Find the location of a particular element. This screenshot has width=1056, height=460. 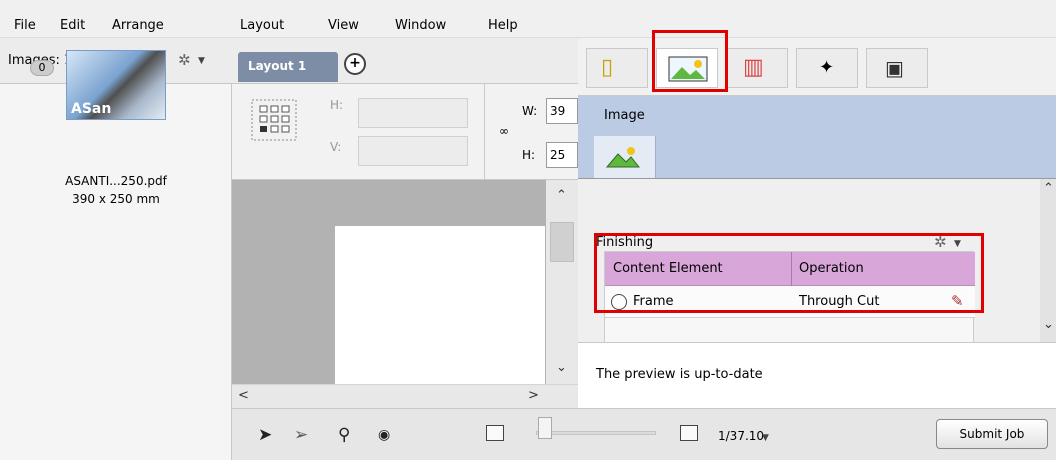

add-layout-button: + is located at coordinates (355, 64).